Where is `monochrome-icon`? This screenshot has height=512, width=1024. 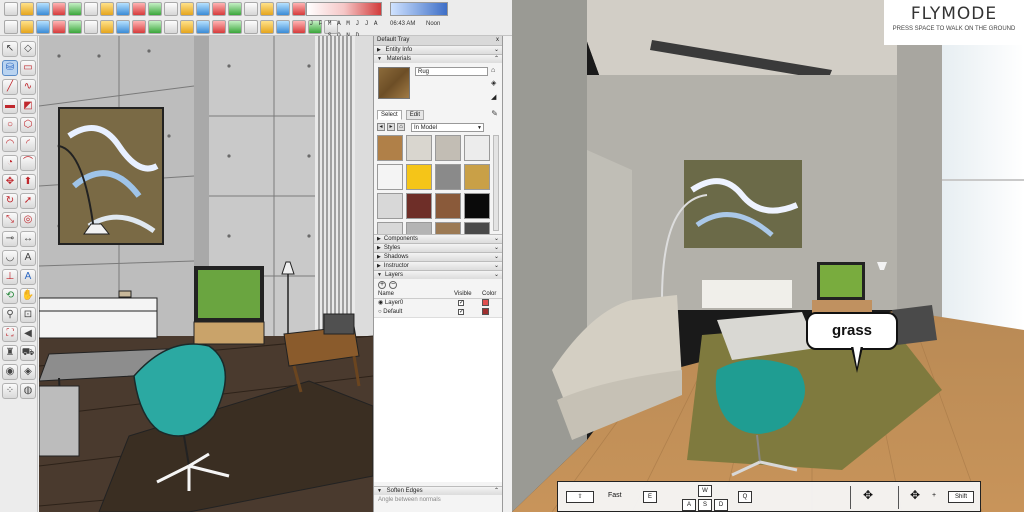 monochrome-icon is located at coordinates (235, 27).